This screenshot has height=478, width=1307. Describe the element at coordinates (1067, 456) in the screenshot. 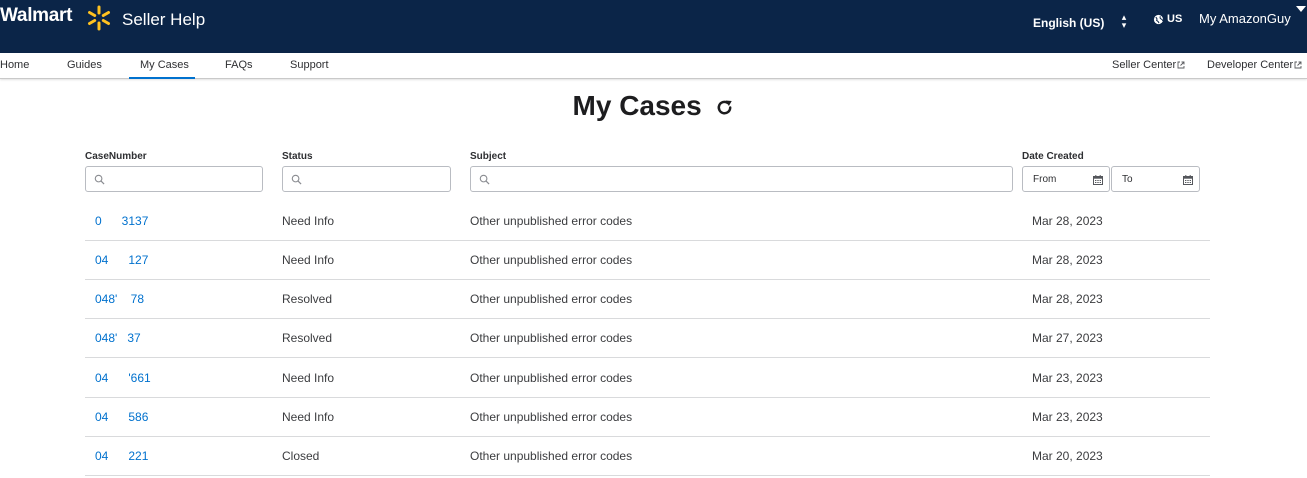

I see `case-date: Mar 20, 2023` at that location.